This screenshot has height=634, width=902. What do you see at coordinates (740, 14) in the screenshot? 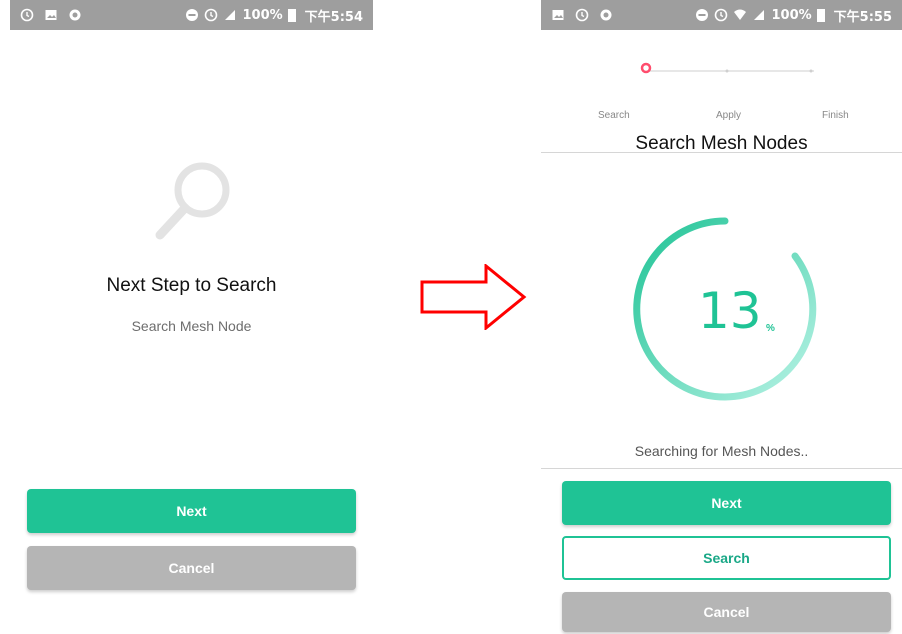
I see `wifi-icon` at bounding box center [740, 14].